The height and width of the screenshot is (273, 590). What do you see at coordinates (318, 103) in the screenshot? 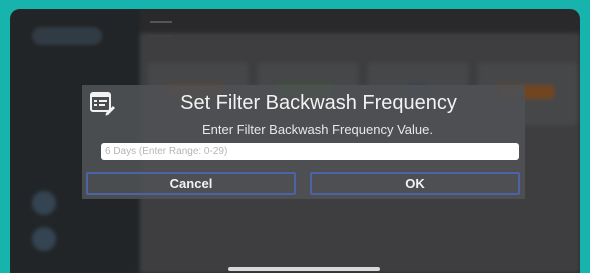
I see `dialog-title: Set Filter Backwash Frequency` at bounding box center [318, 103].